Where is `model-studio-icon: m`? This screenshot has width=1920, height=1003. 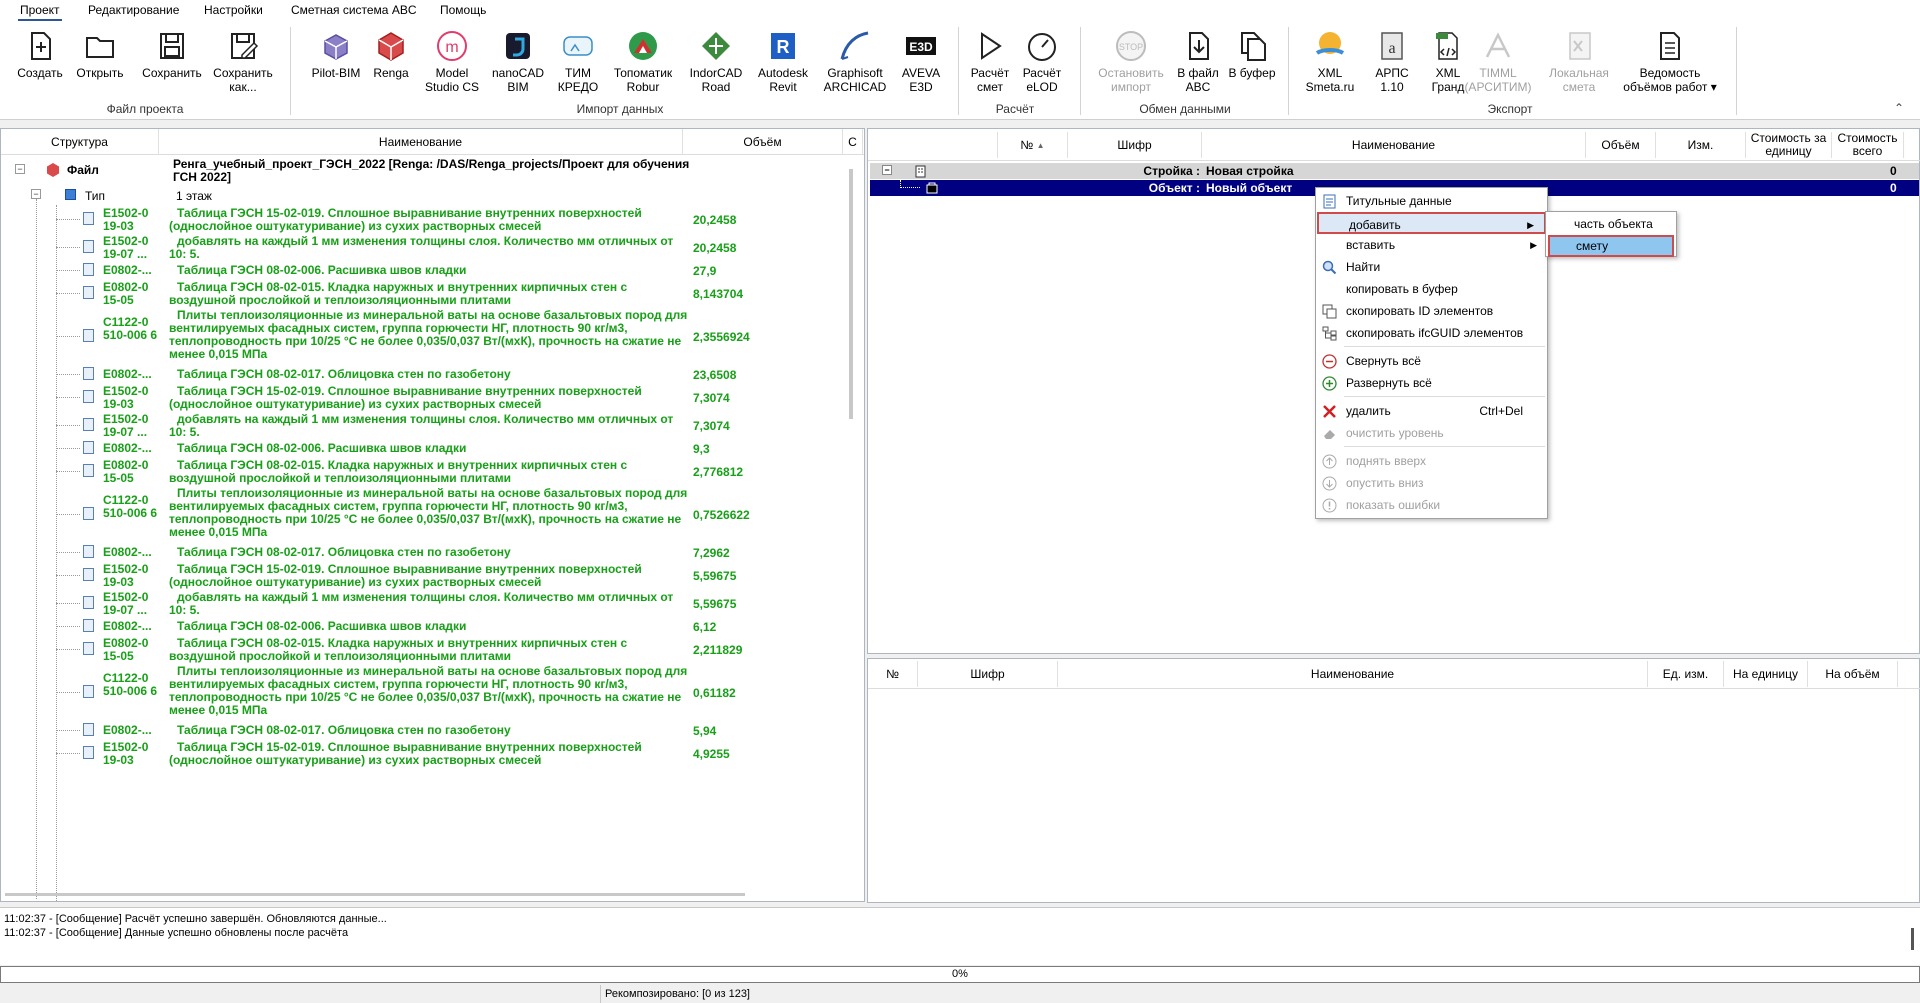 model-studio-icon: m is located at coordinates (452, 46).